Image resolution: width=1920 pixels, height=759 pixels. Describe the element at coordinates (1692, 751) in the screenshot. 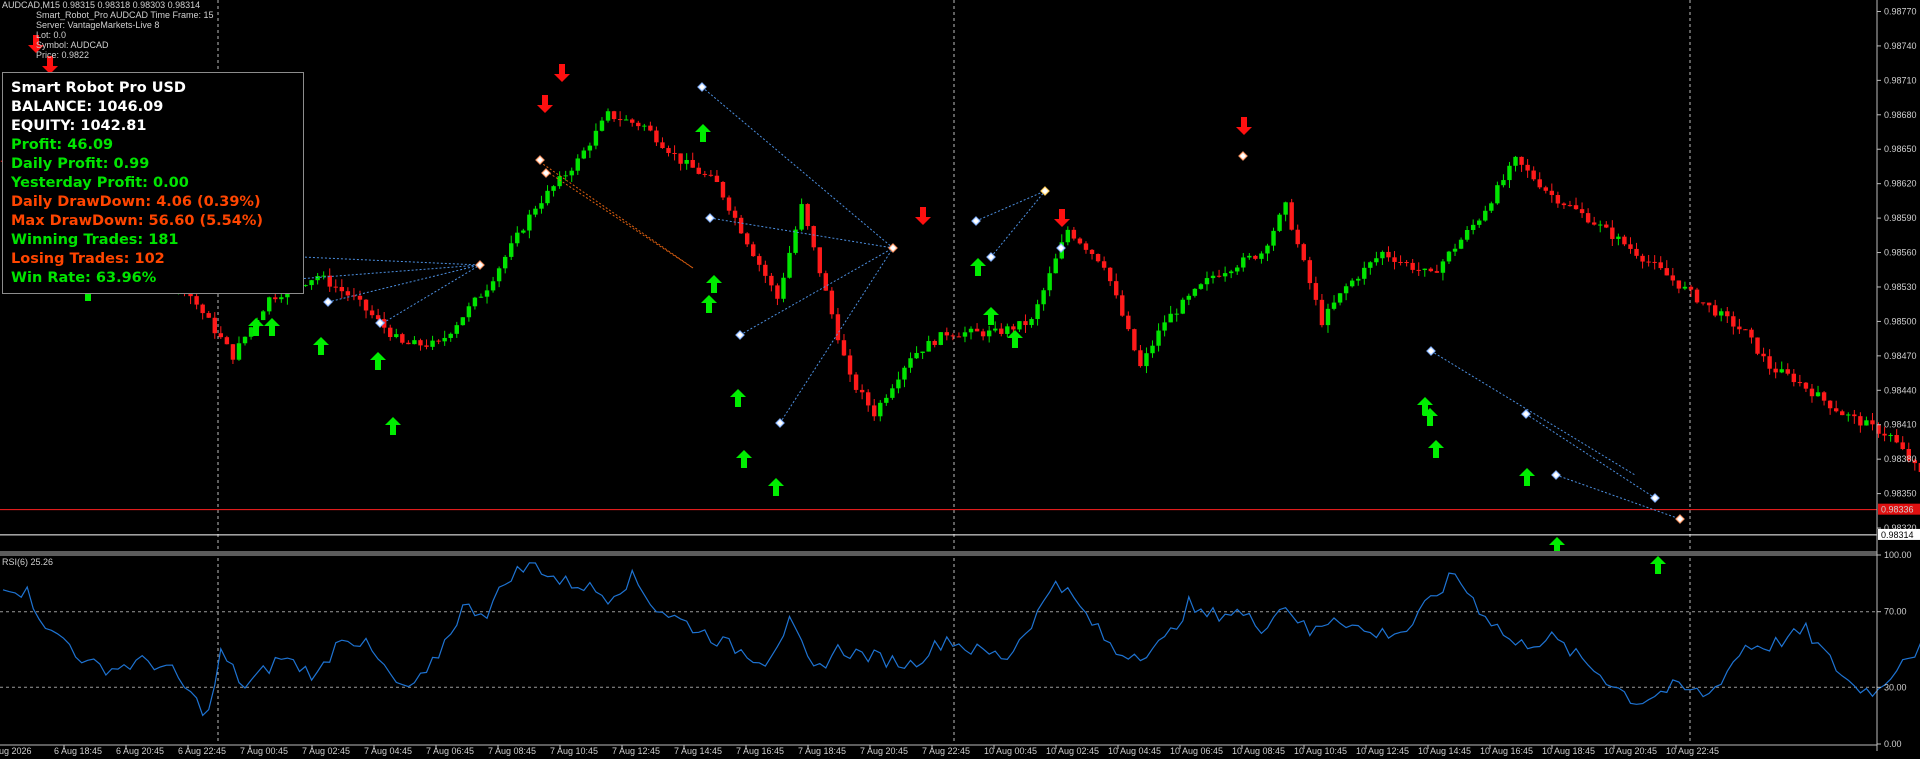

I see `time-tick-label: 10 Aug 22:45` at that location.